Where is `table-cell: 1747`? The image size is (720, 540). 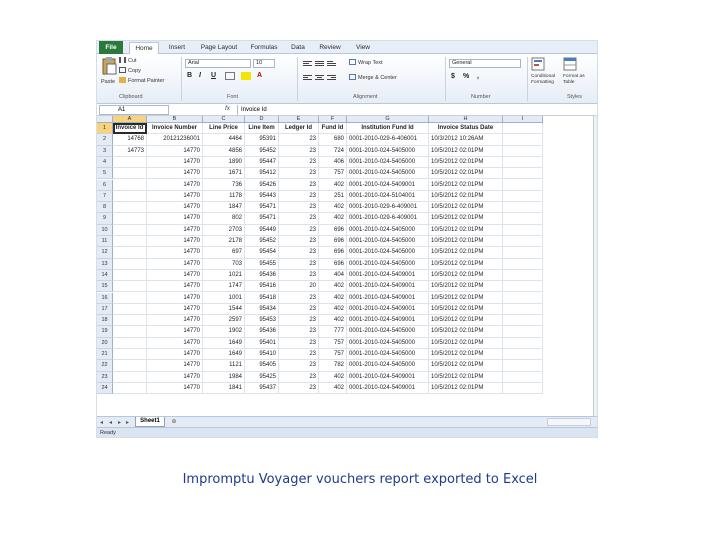
table-cell: 1747 is located at coordinates (224, 287).